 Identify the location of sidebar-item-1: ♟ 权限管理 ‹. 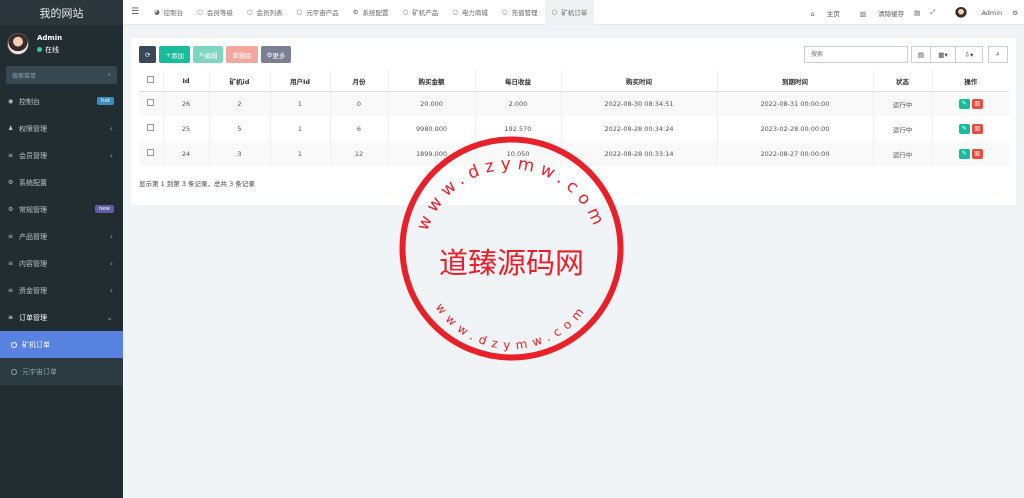
(61, 128).